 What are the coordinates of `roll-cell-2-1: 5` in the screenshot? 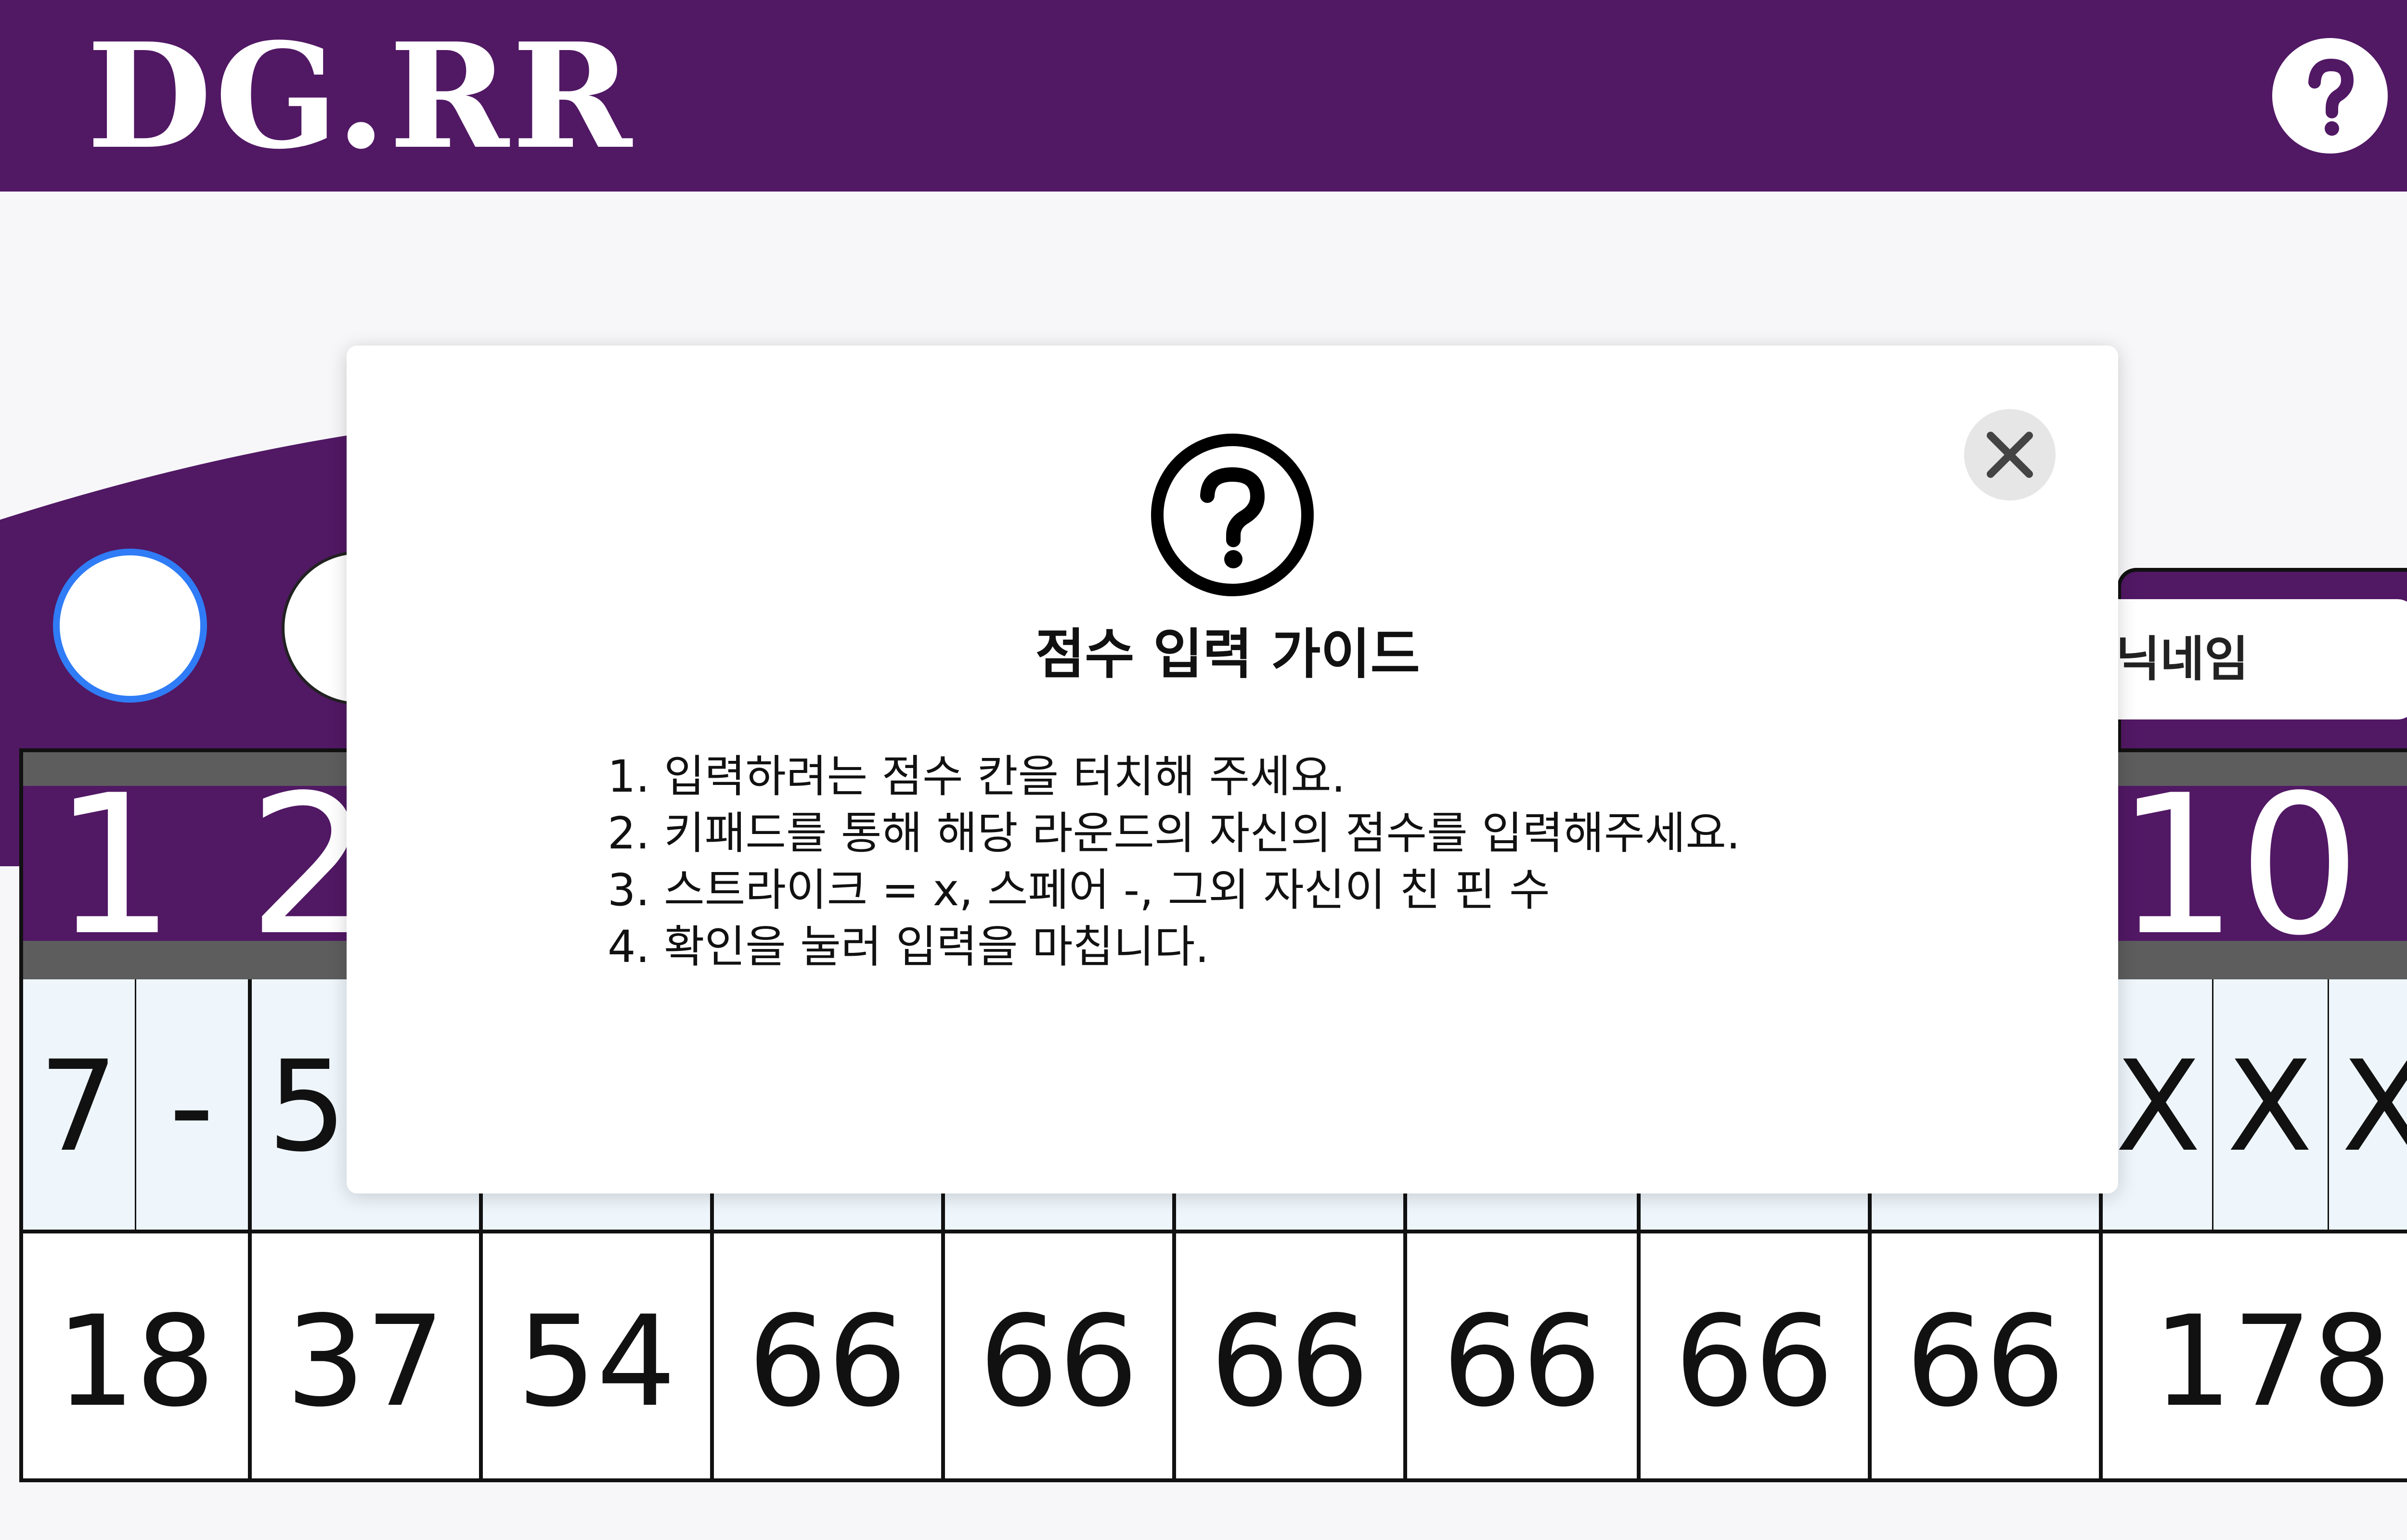 It's located at (307, 1106).